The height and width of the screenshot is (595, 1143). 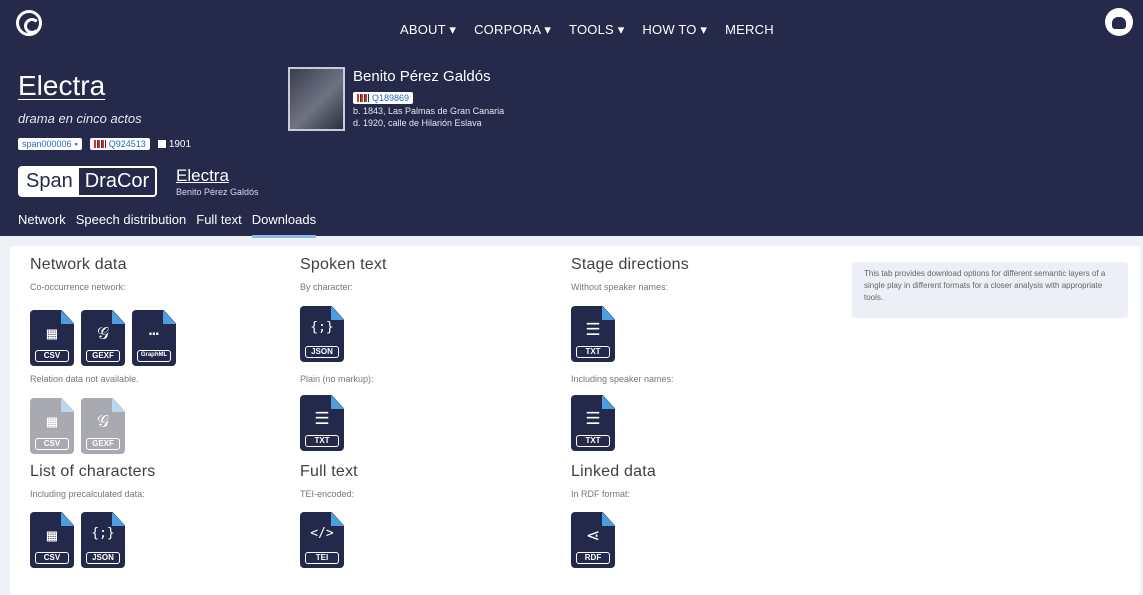 I want to click on play-subtitle: drama en cinco actos, so click(x=80, y=118).